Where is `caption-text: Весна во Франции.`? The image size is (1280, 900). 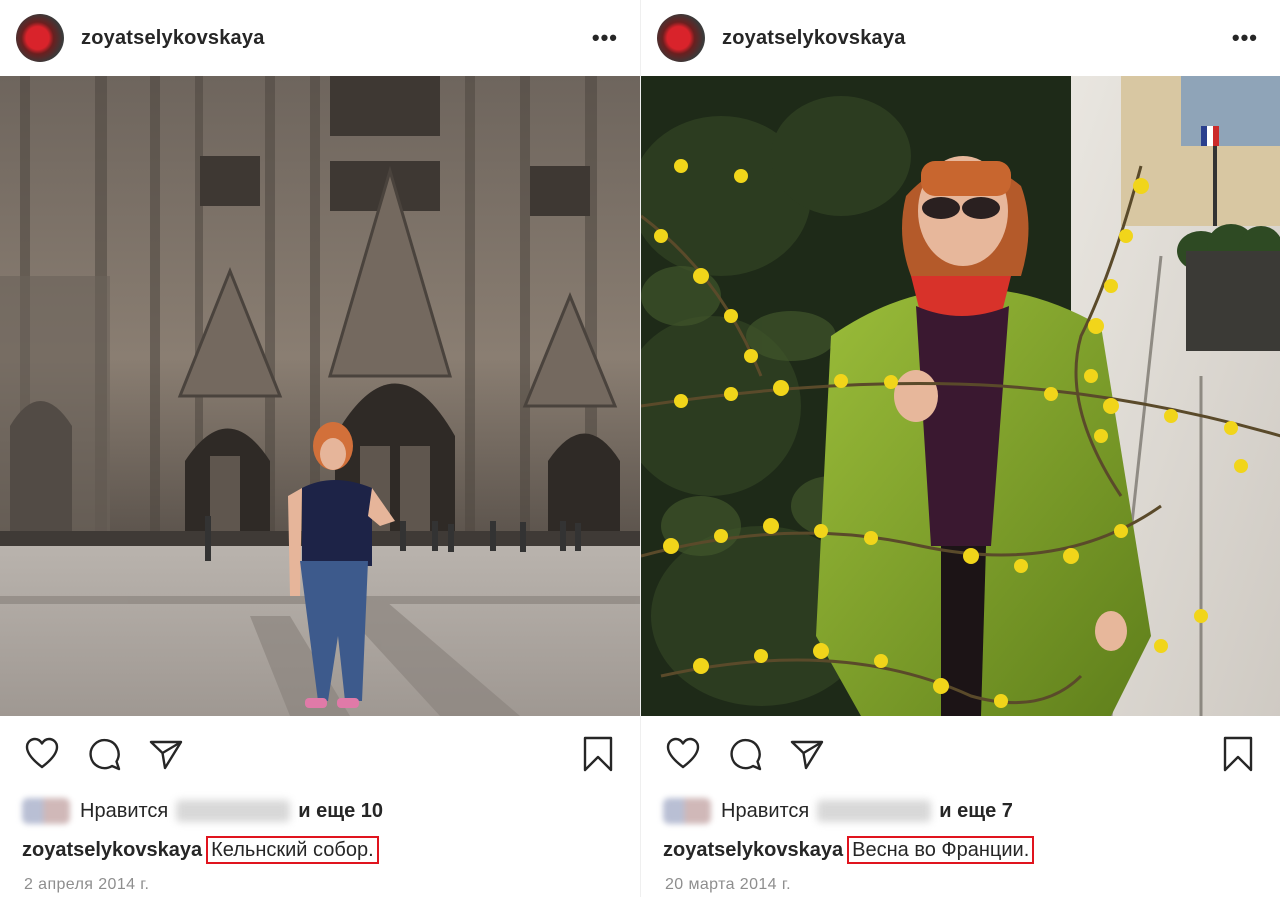
caption-text: Весна во Франции. is located at coordinates (941, 850).